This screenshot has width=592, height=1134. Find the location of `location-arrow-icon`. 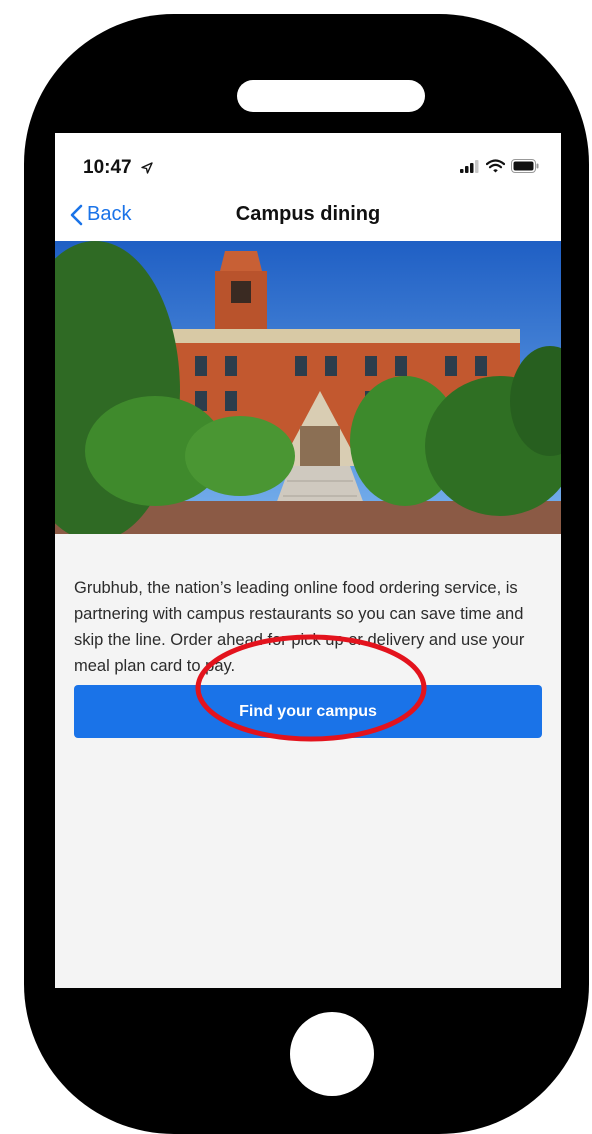

location-arrow-icon is located at coordinates (147, 168).